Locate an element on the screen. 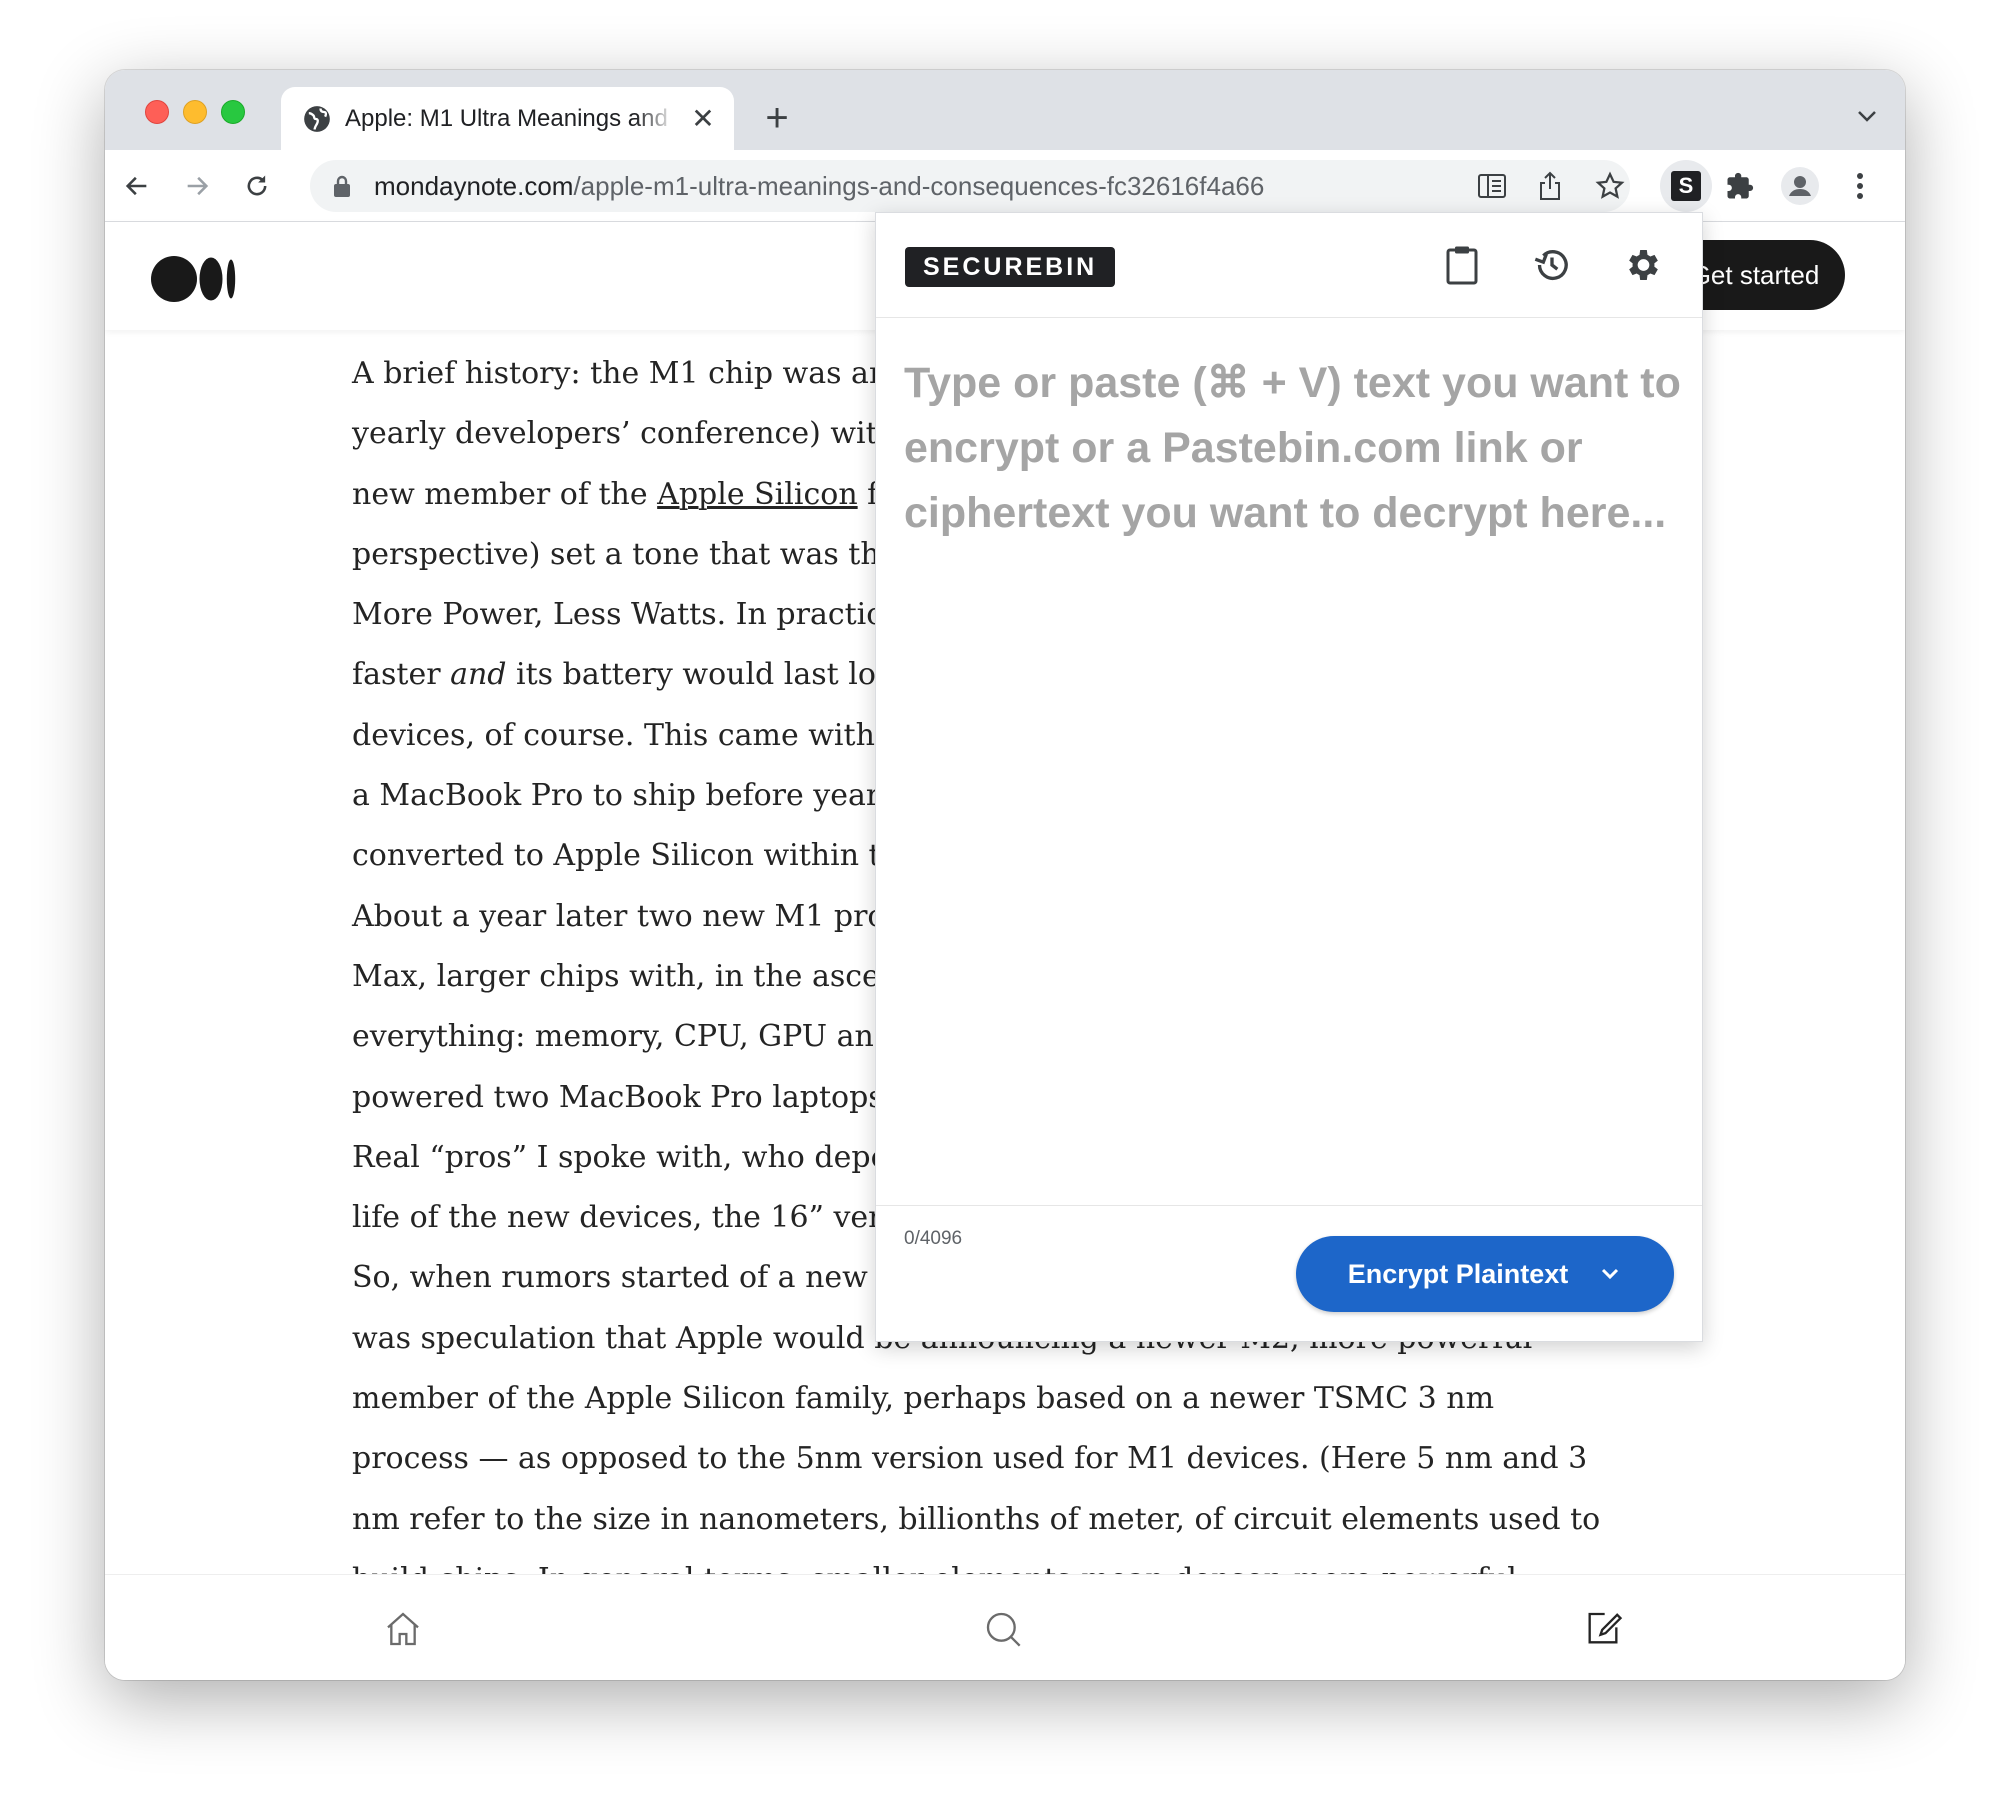 The width and height of the screenshot is (2000, 1812). bottom-nav is located at coordinates (1005, 1627).